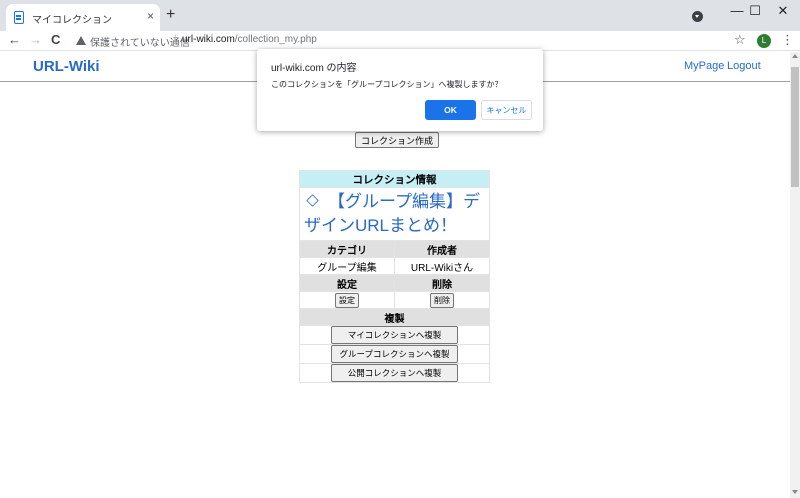 The width and height of the screenshot is (800, 498). I want to click on browser-tab: マイコレクション ×, so click(83, 17).